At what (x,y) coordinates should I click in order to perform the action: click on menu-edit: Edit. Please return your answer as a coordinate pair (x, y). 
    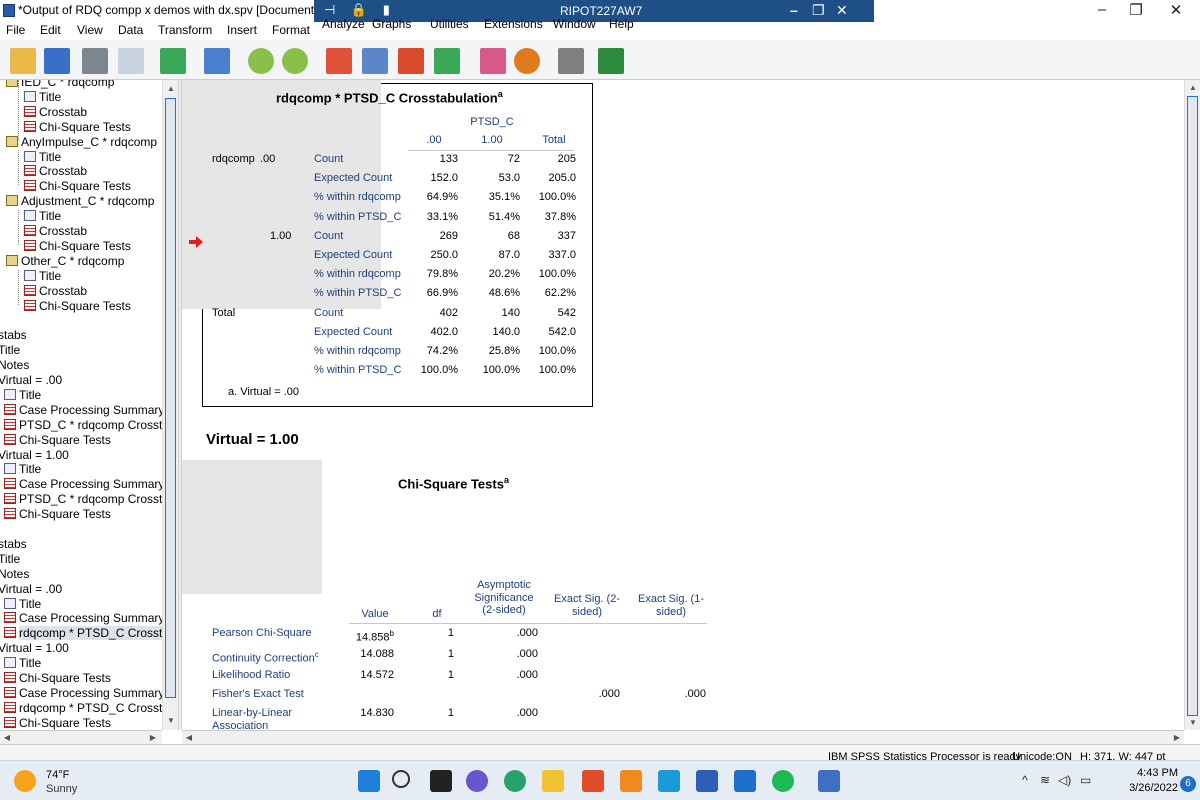
    Looking at the image, I should click on (50, 30).